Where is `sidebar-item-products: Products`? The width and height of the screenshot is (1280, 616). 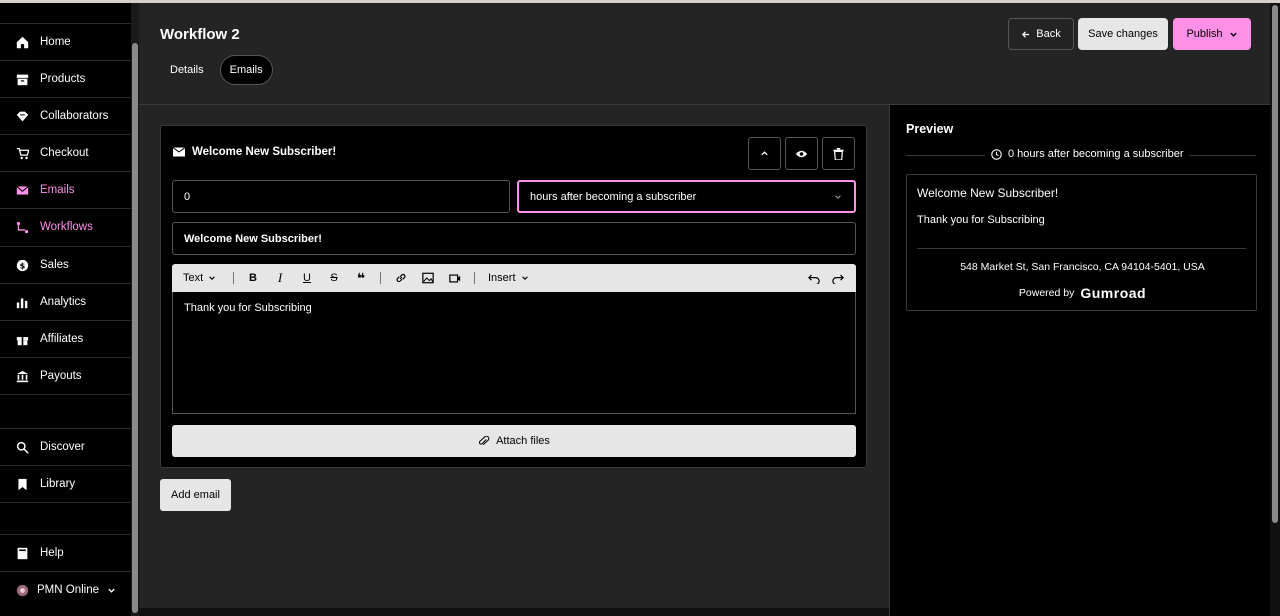 sidebar-item-products: Products is located at coordinates (65, 78).